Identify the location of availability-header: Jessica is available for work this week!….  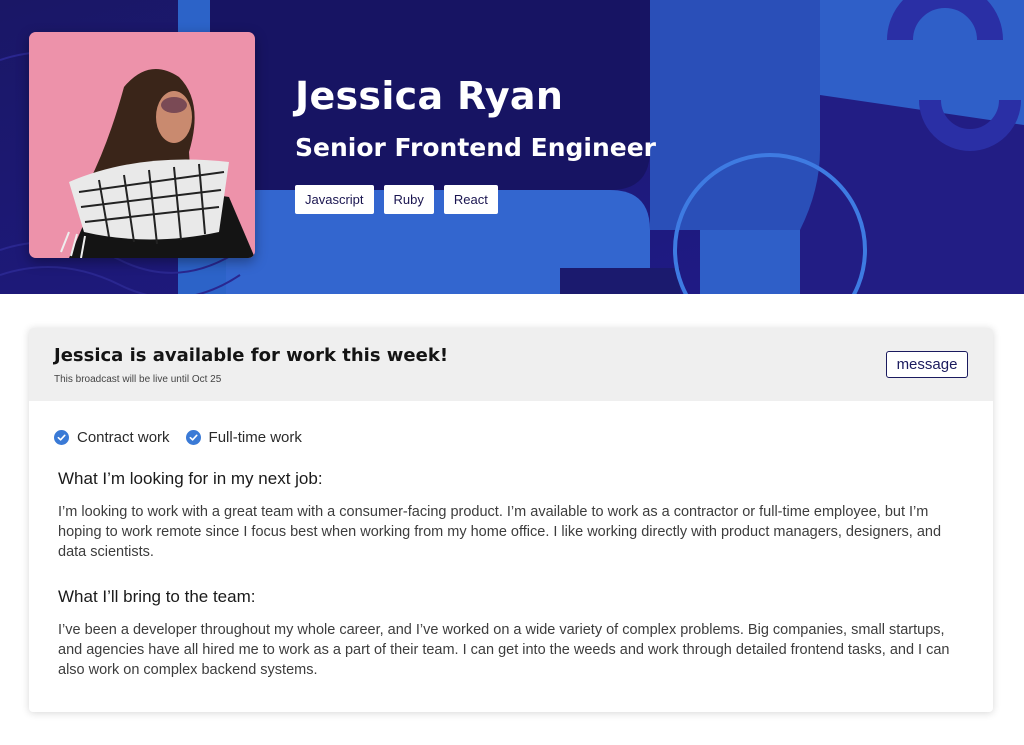
(511, 364).